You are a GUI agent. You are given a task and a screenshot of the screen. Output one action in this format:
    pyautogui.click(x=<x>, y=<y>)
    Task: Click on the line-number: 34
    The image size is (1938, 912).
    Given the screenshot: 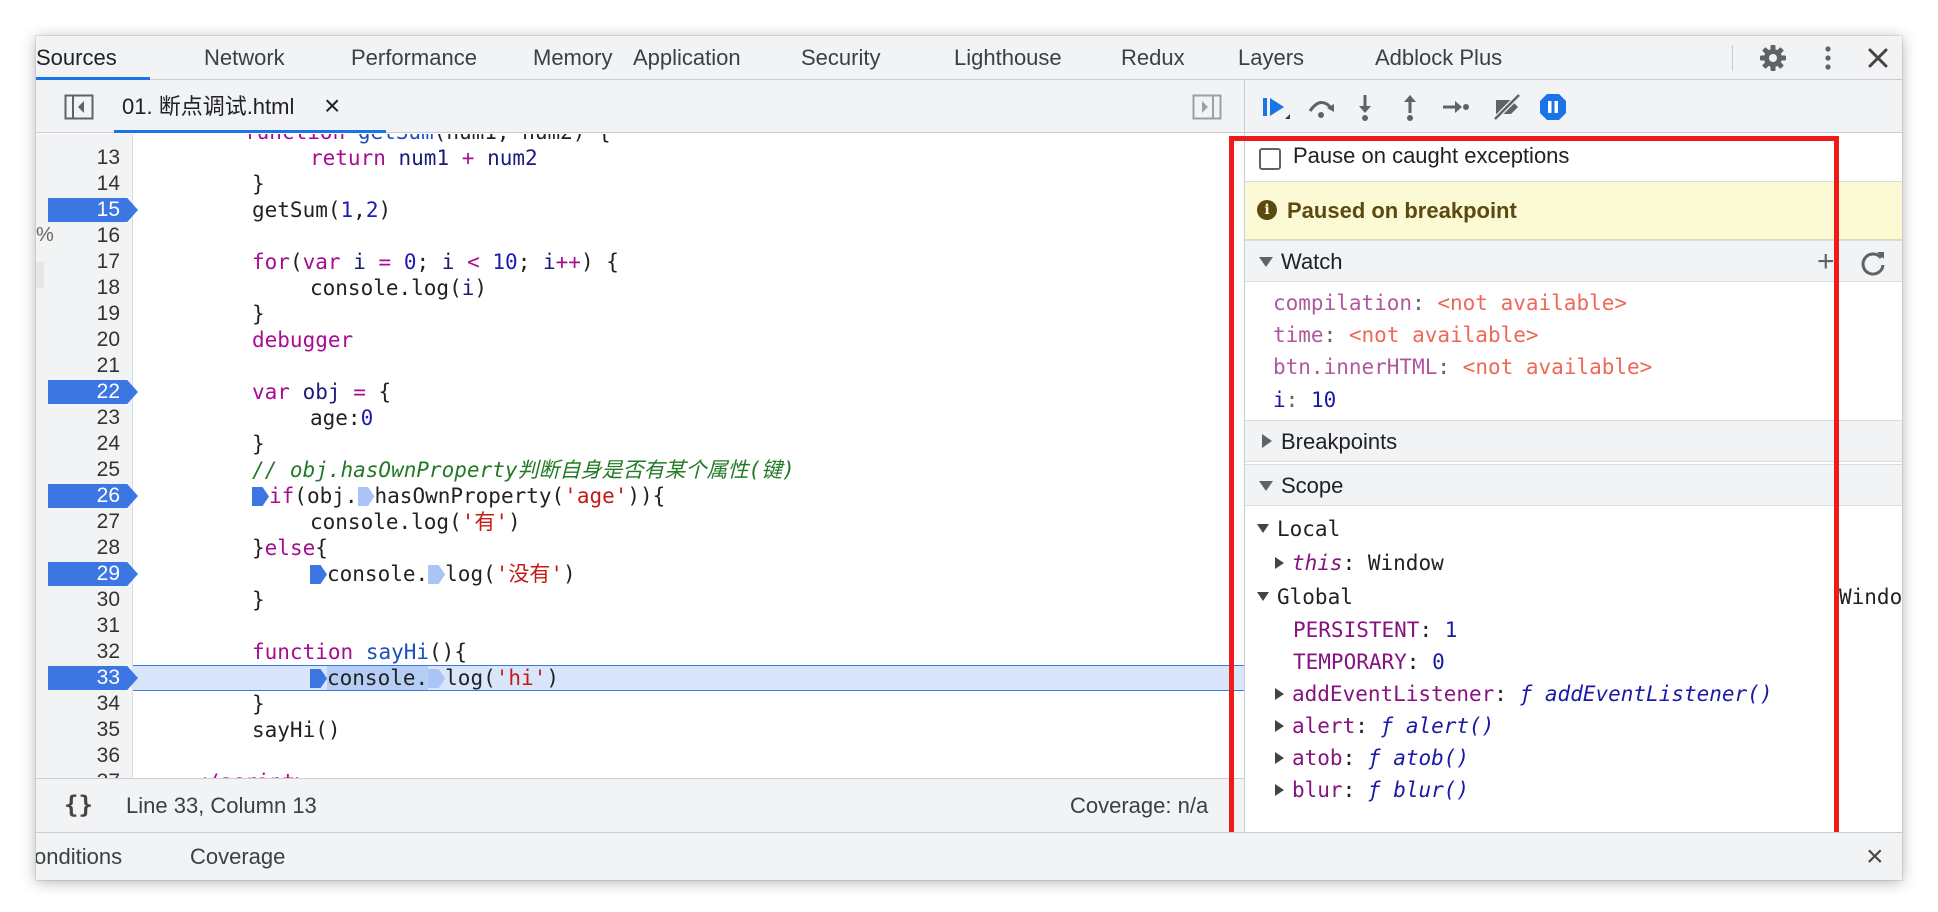 What is the action you would take?
    pyautogui.click(x=85, y=704)
    